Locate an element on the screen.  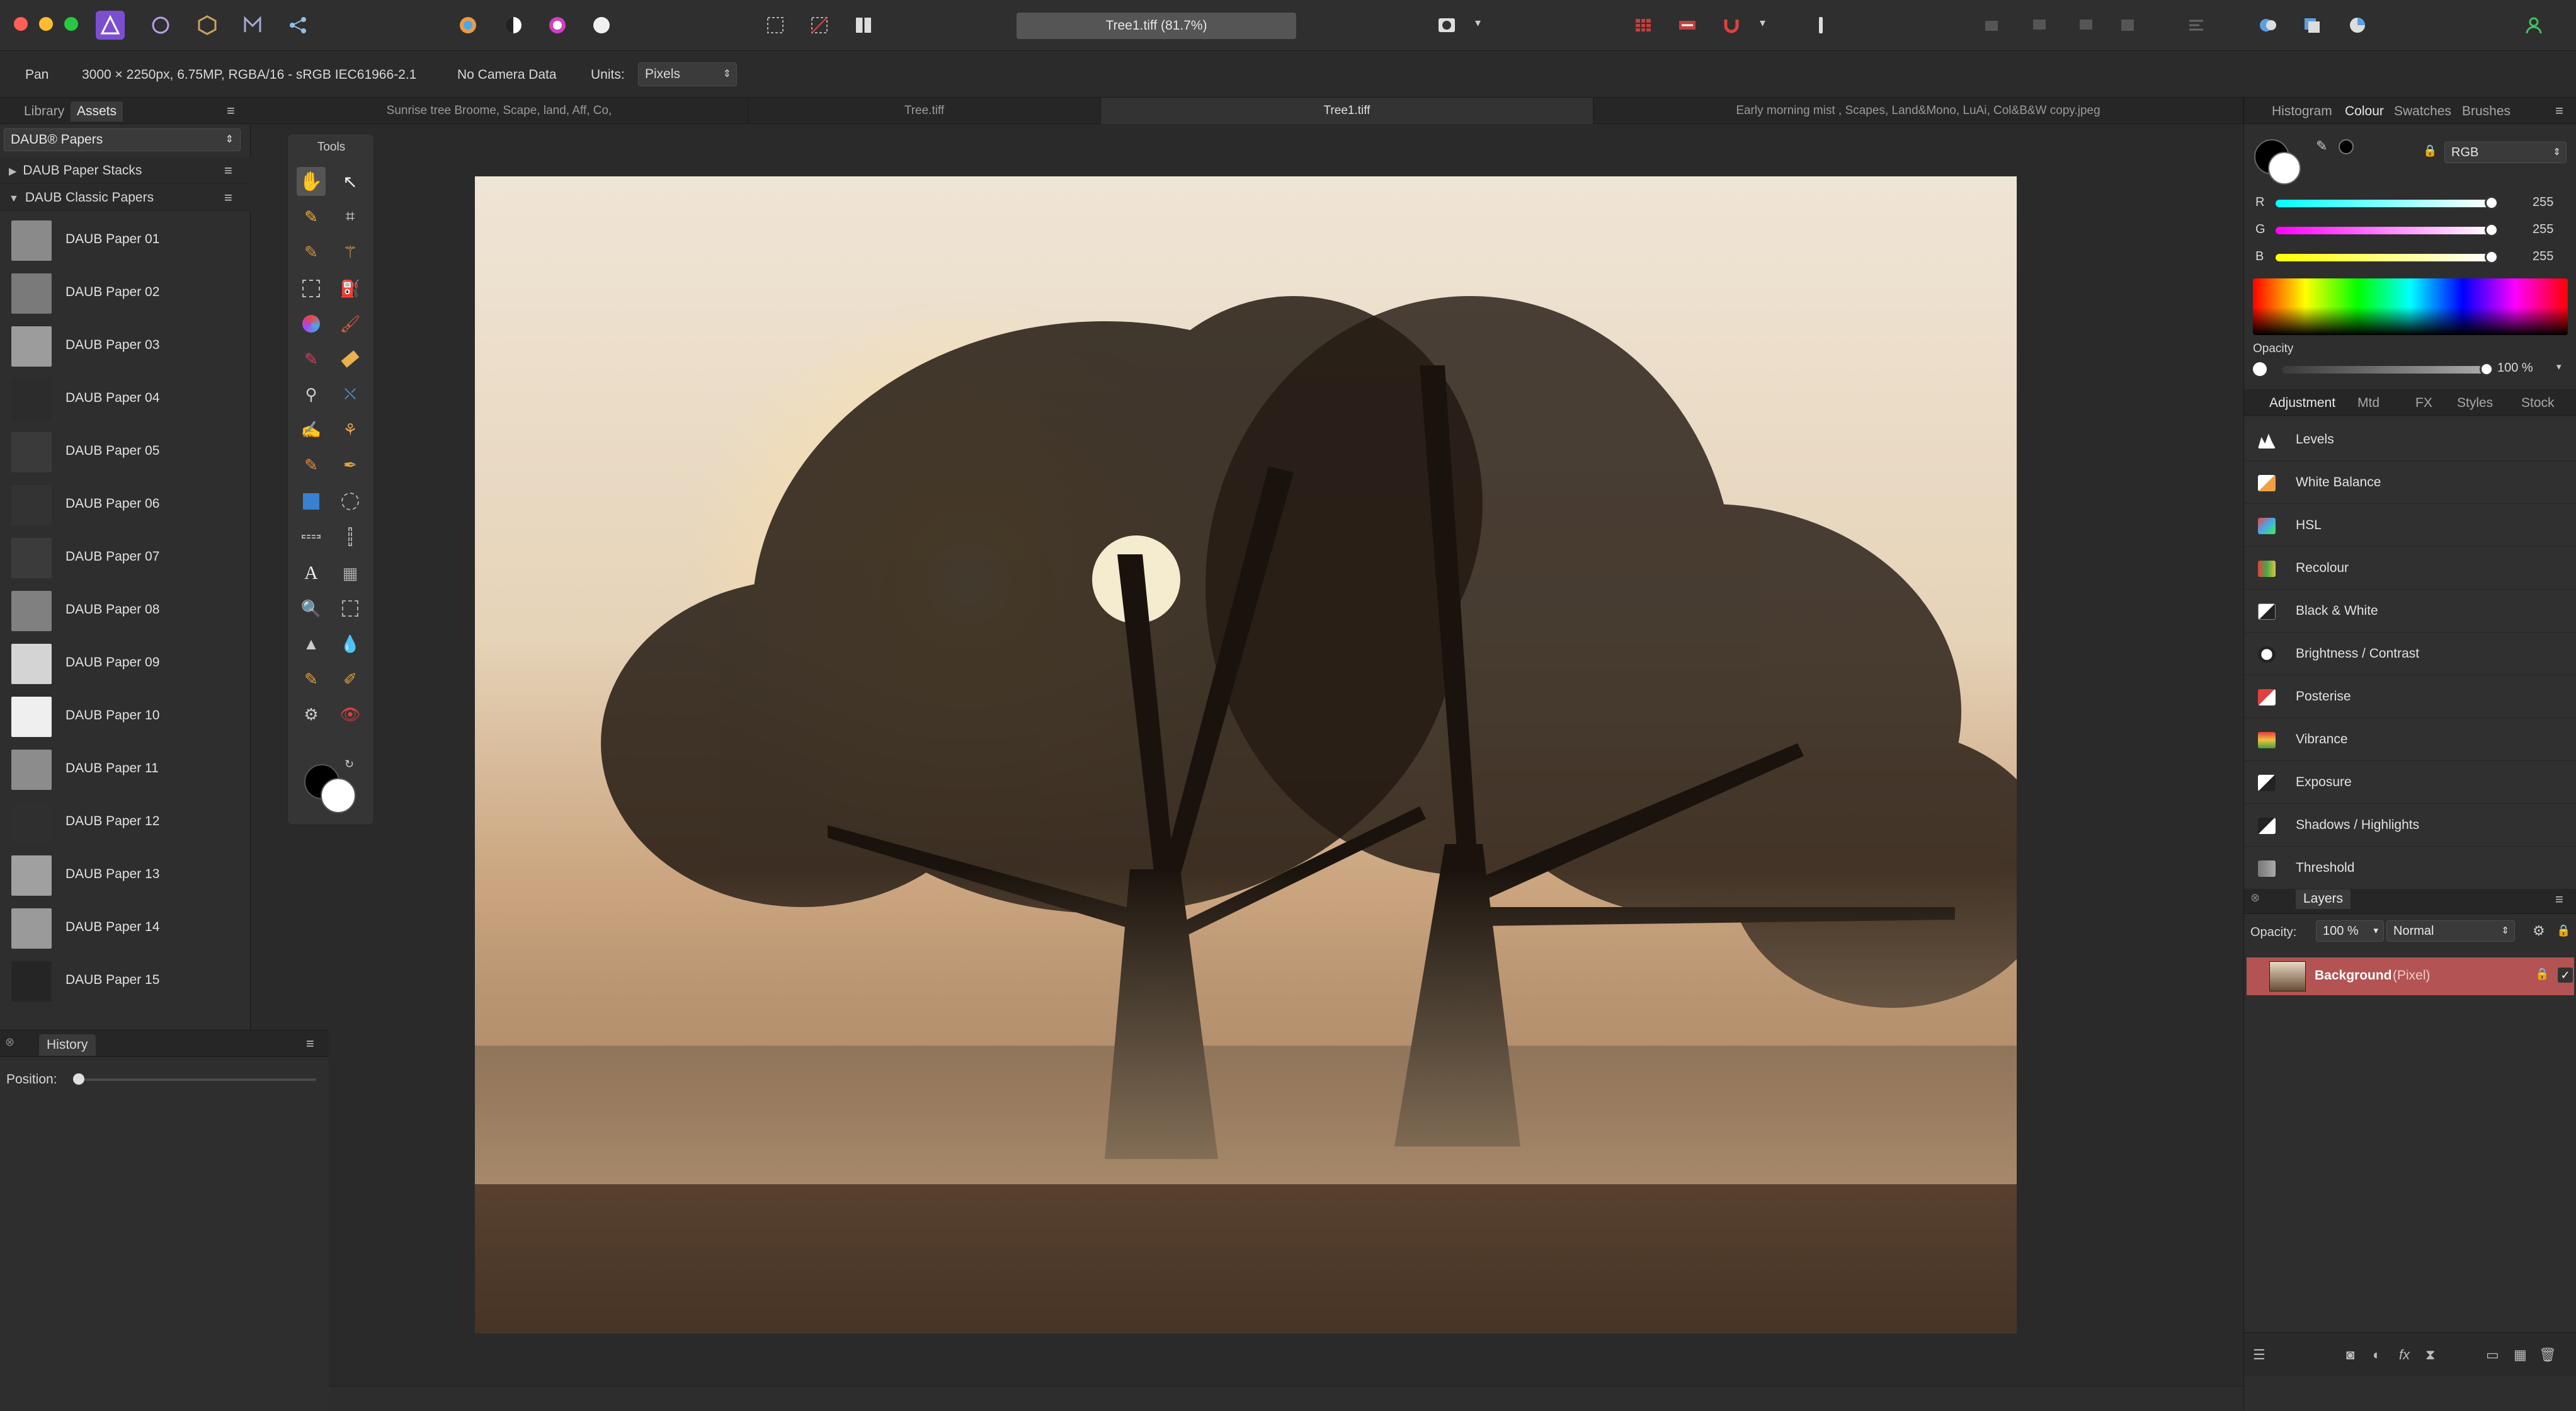
layer-visibility-checkbox: ✓ is located at coordinates (2565, 976).